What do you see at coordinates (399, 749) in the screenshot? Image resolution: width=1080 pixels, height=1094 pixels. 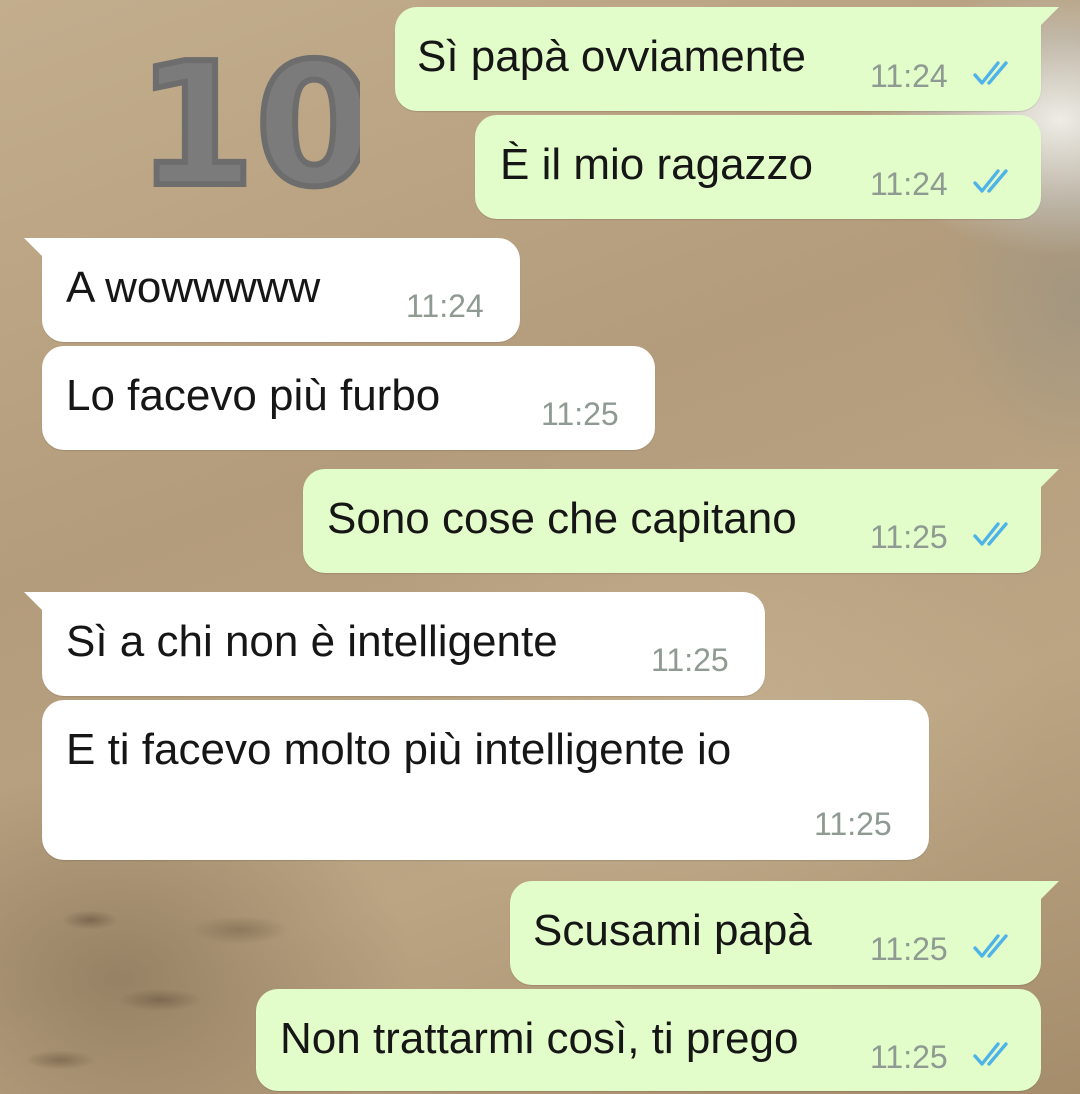 I see `message-text: E ti facevo molto più intelligente io` at bounding box center [399, 749].